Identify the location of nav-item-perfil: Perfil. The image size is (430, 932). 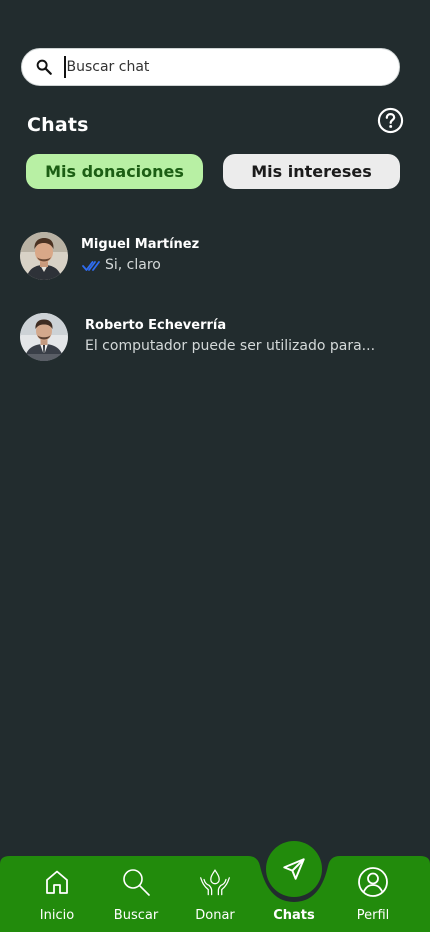
(373, 897).